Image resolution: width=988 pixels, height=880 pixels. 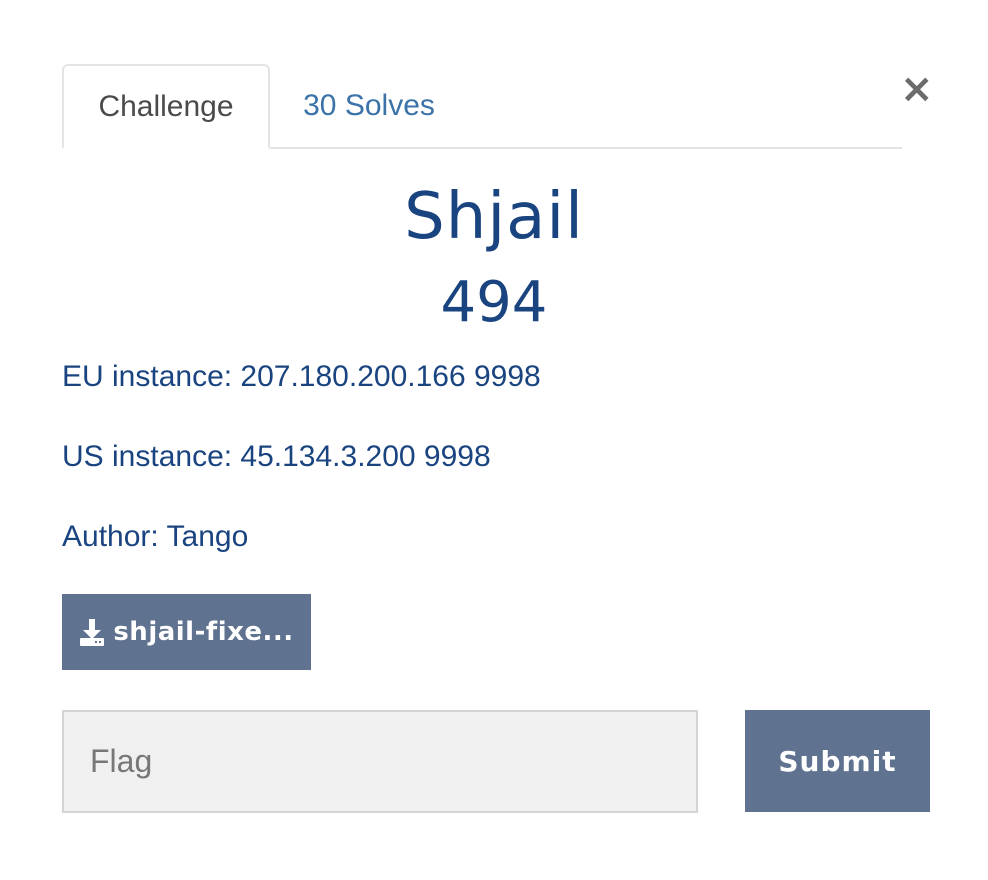 What do you see at coordinates (276, 456) in the screenshot?
I see `us-instance-text: US instance: 45.134.3.200 9998` at bounding box center [276, 456].